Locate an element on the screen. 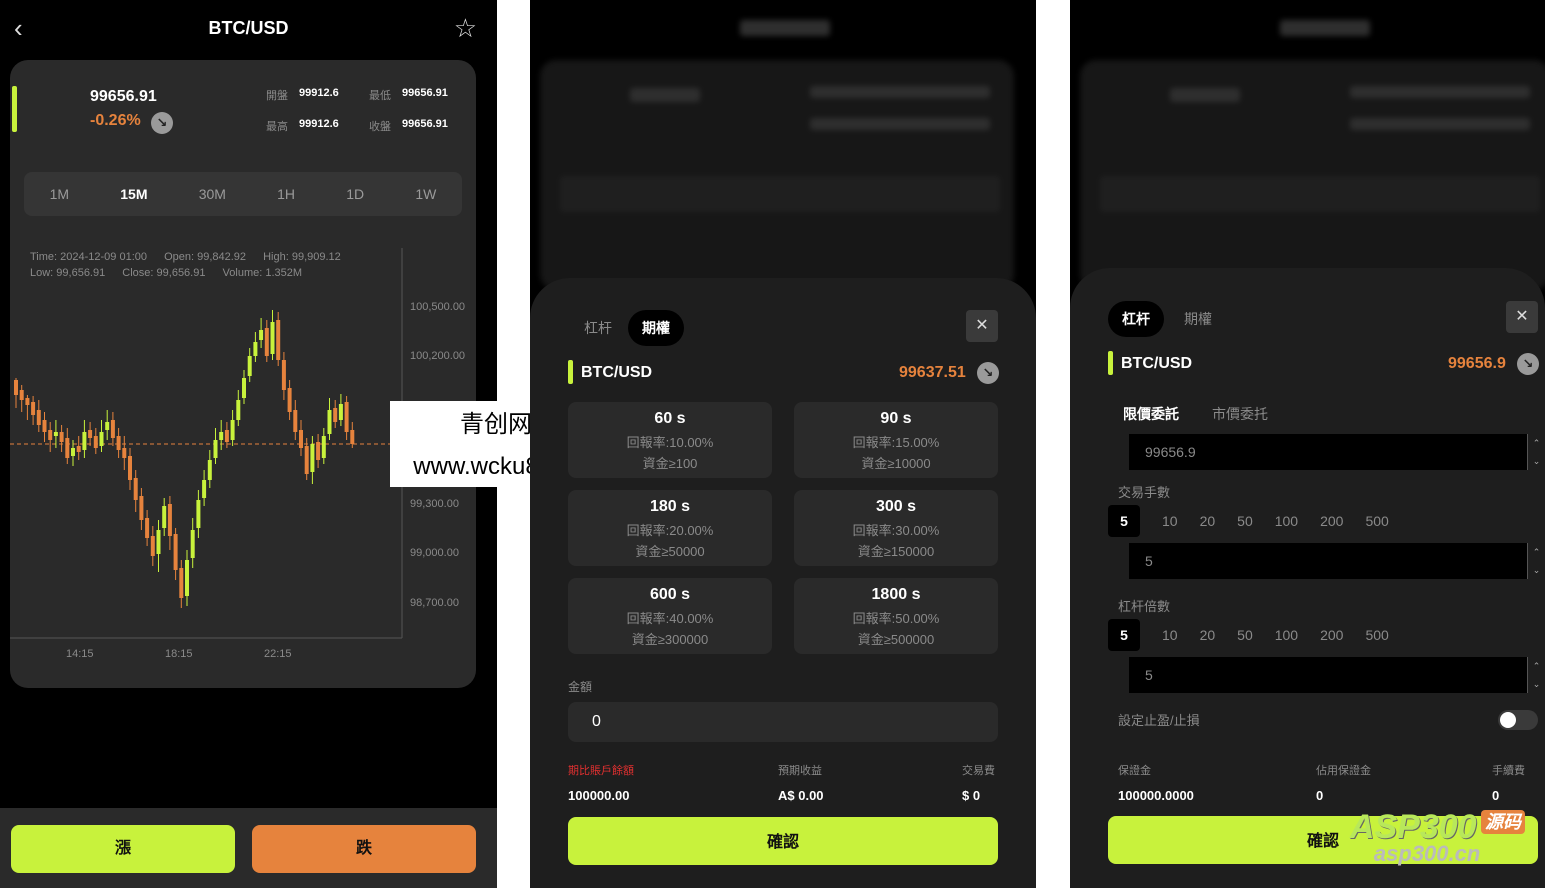  leverage-chips: 5 10 20 50 100 200 500 is located at coordinates (1259, 635).